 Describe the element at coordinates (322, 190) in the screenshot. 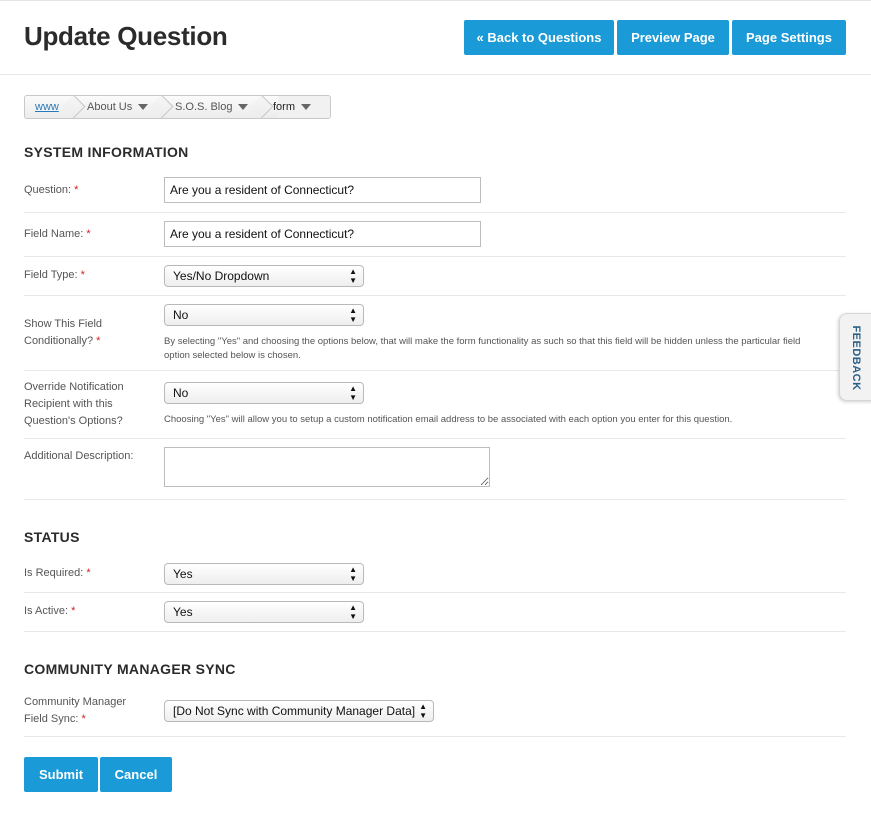

I see `question-input` at that location.